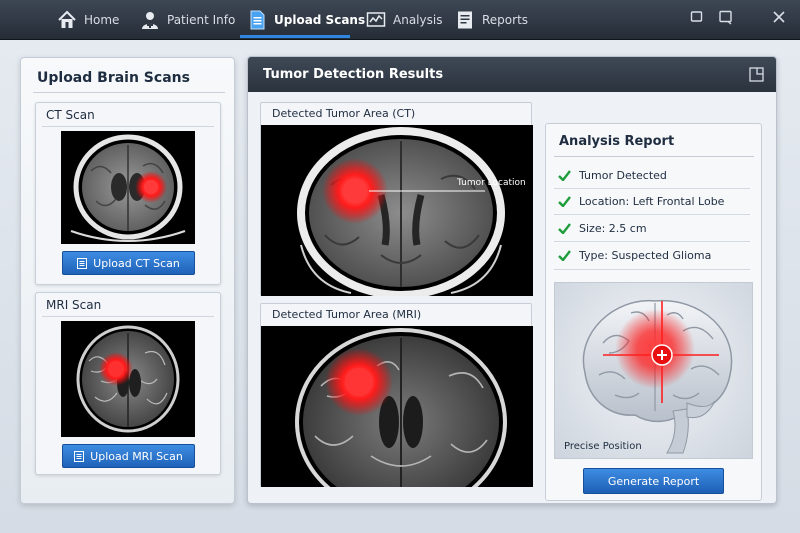 The width and height of the screenshot is (800, 533). What do you see at coordinates (617, 141) in the screenshot?
I see `analysis-report-title: Analysis Report` at bounding box center [617, 141].